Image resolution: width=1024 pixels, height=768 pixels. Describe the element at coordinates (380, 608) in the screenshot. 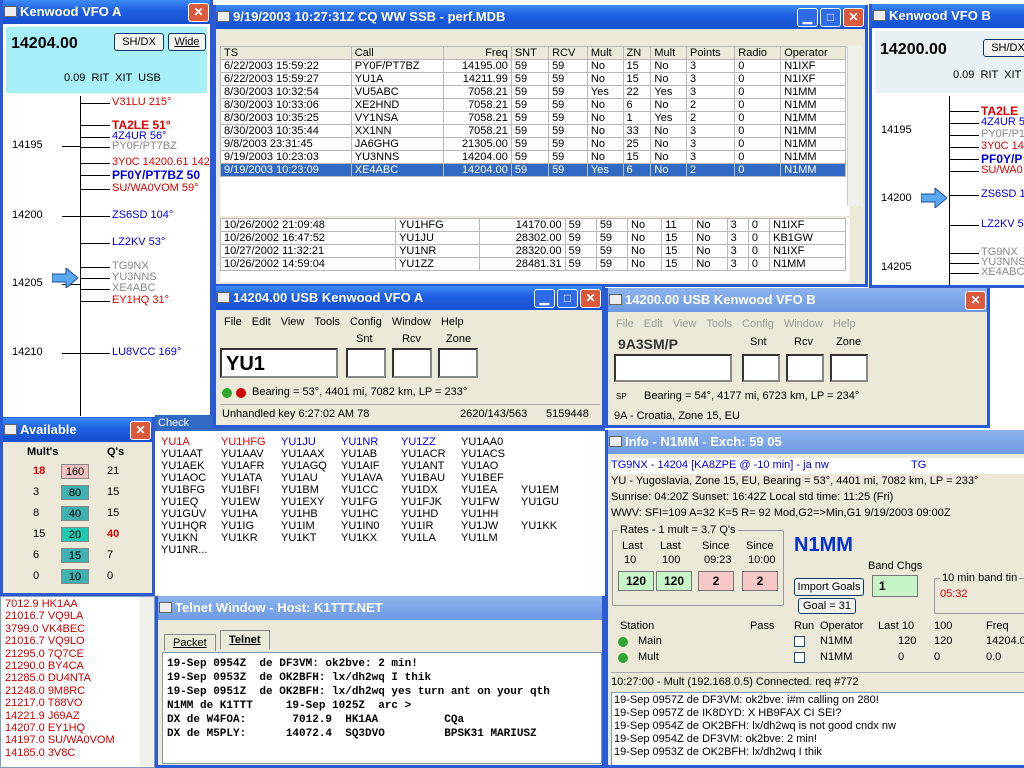

I see `telnet-titlebar: Telnet Window - Host: K1TTT.NET` at that location.